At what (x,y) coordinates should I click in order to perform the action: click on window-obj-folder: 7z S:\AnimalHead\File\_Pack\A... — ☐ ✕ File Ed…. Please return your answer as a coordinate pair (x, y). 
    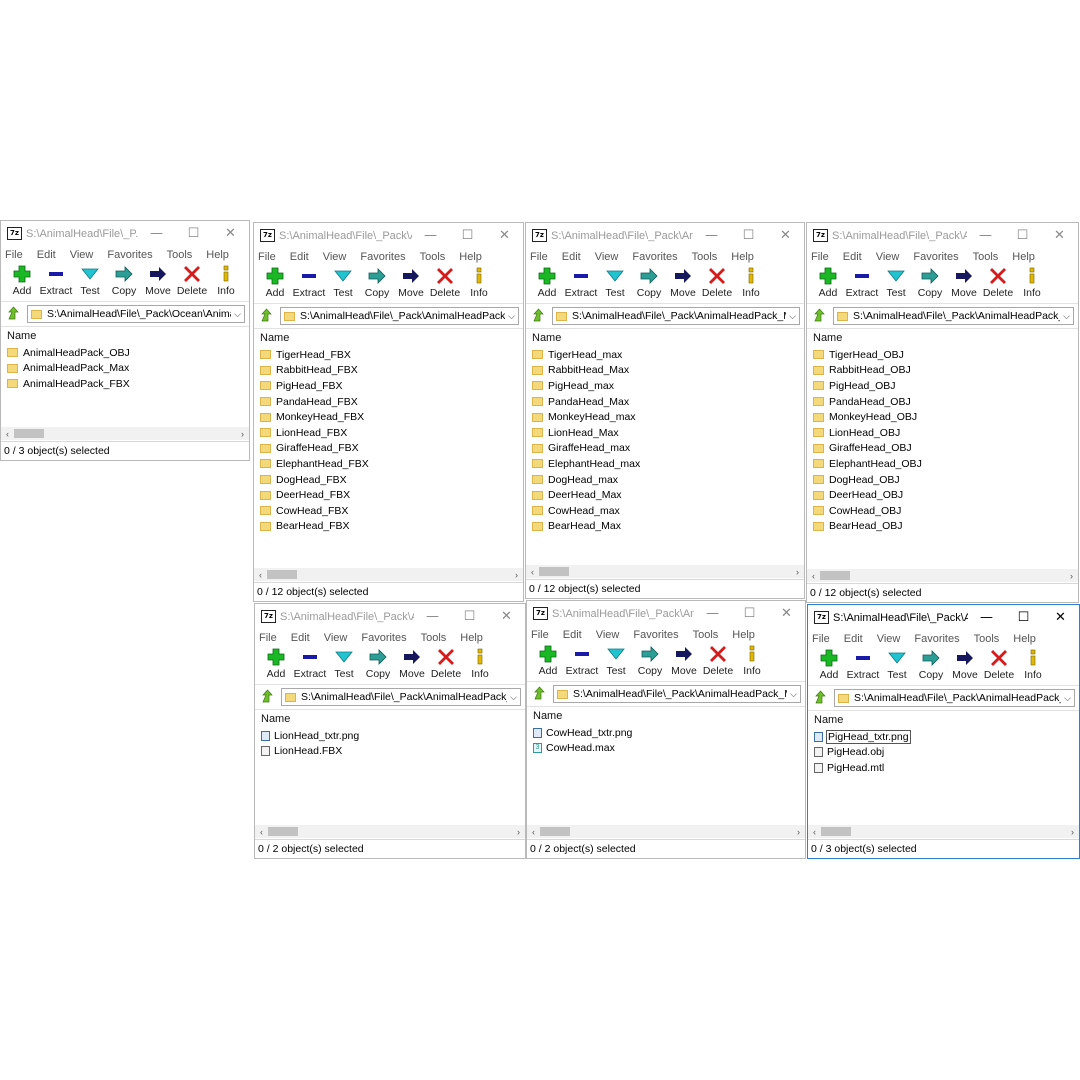
    Looking at the image, I should click on (942, 412).